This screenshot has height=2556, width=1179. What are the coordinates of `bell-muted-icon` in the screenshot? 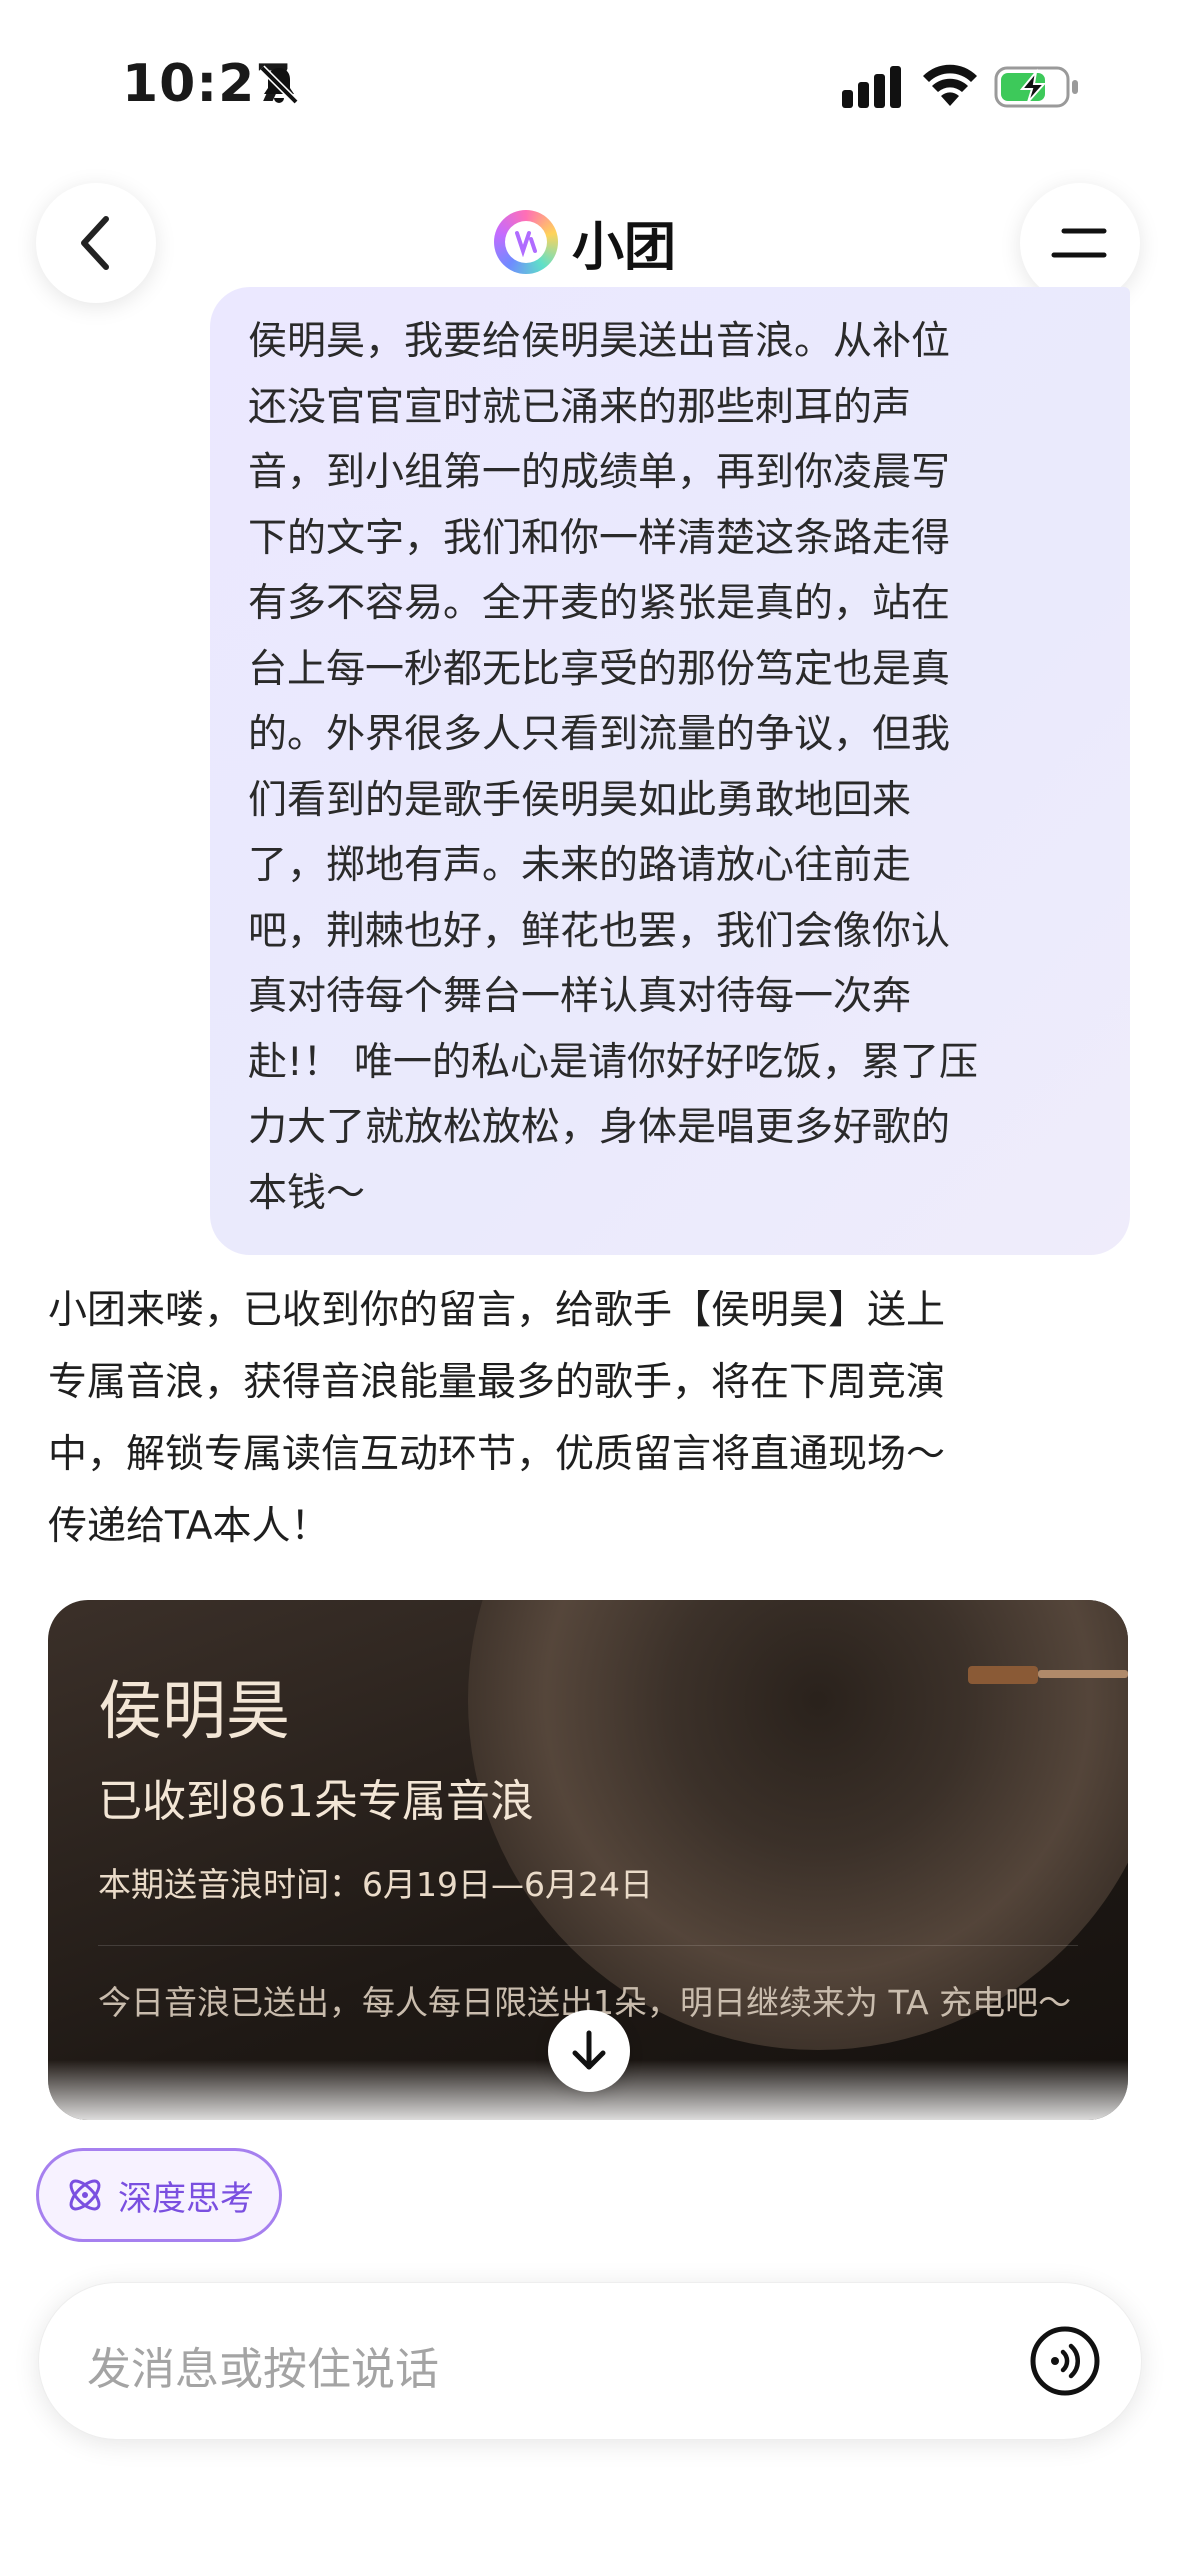 It's located at (279, 85).